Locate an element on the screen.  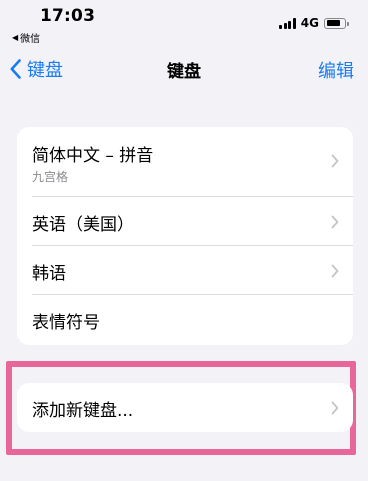
battery-icon is located at coordinates (336, 23).